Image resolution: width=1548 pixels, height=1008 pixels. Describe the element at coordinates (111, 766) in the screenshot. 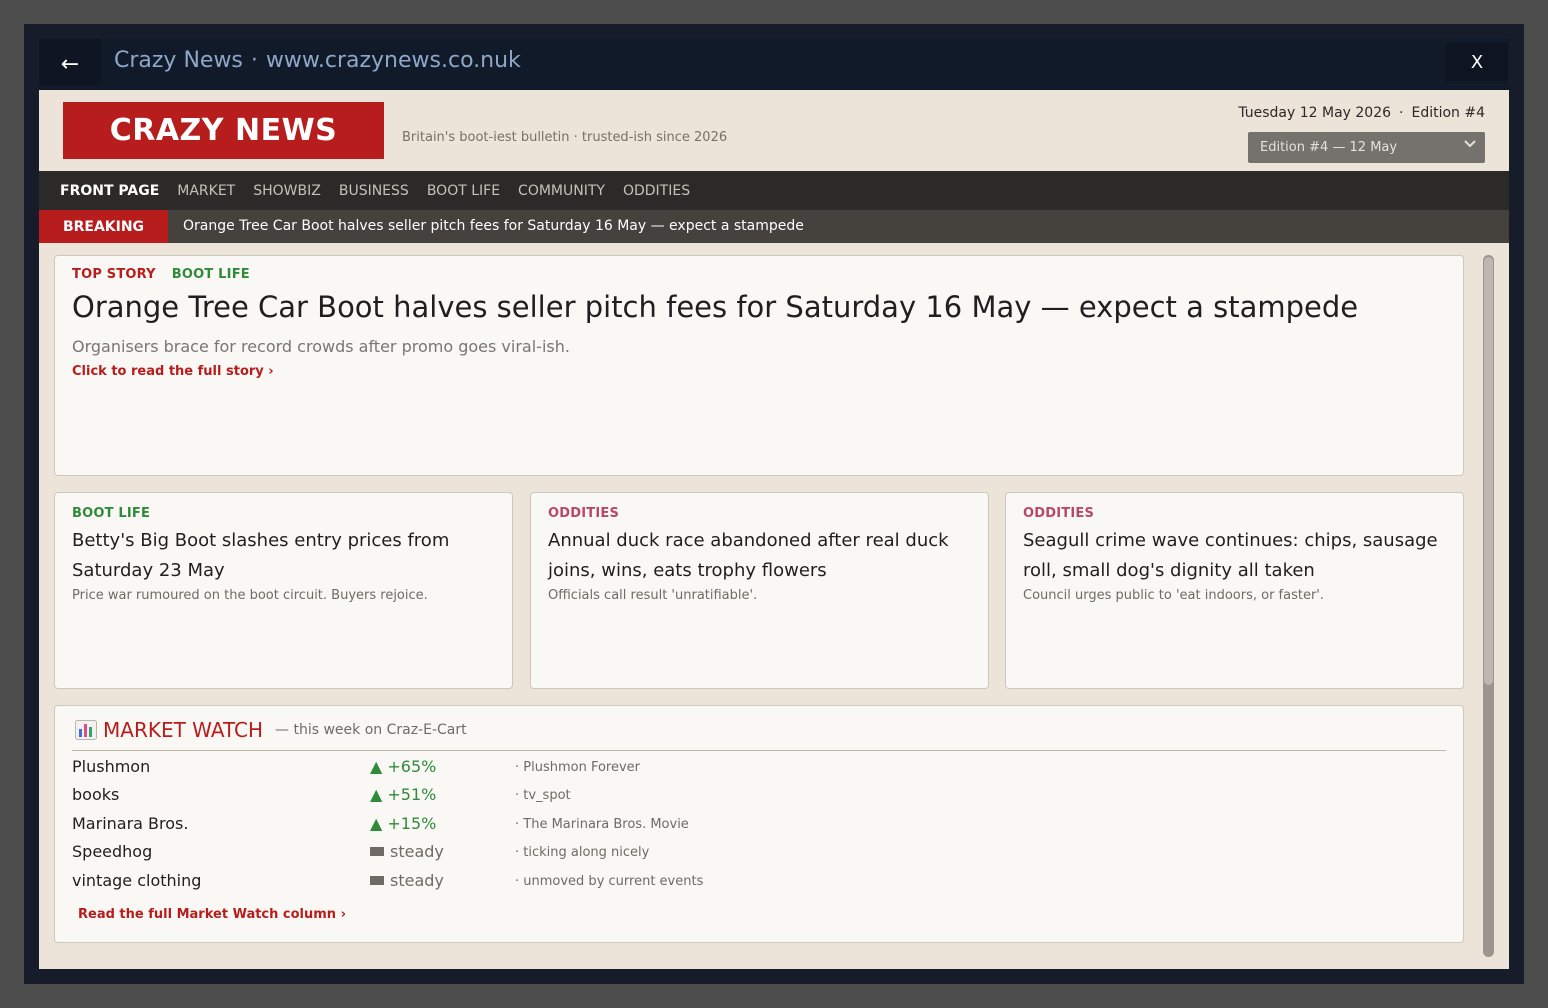

I see `market-item-name: Plushmon` at that location.